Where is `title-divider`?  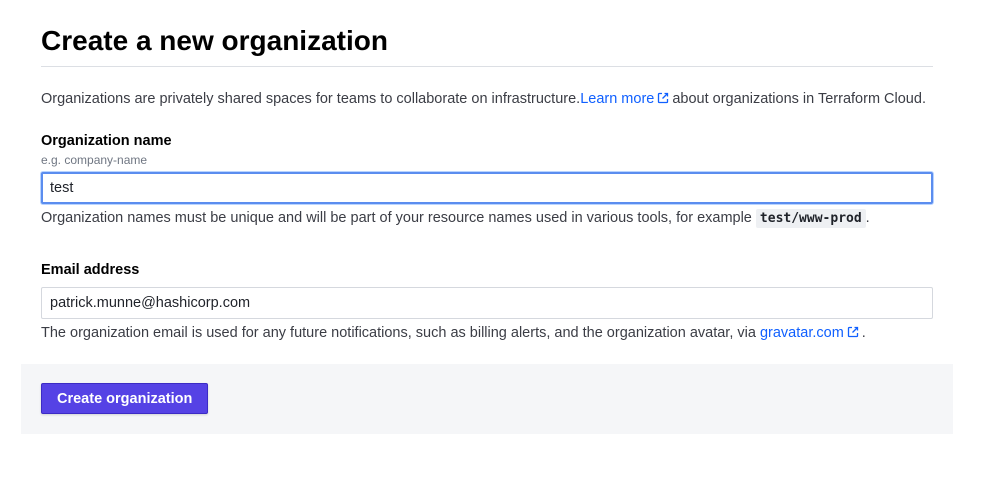
title-divider is located at coordinates (487, 66).